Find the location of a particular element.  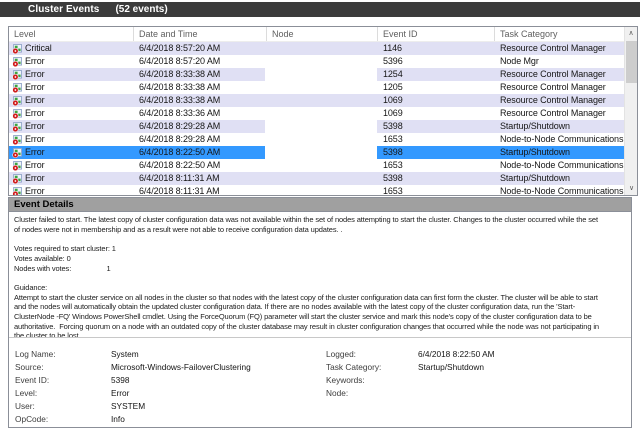

event-id-cell: 5396 is located at coordinates (393, 61).